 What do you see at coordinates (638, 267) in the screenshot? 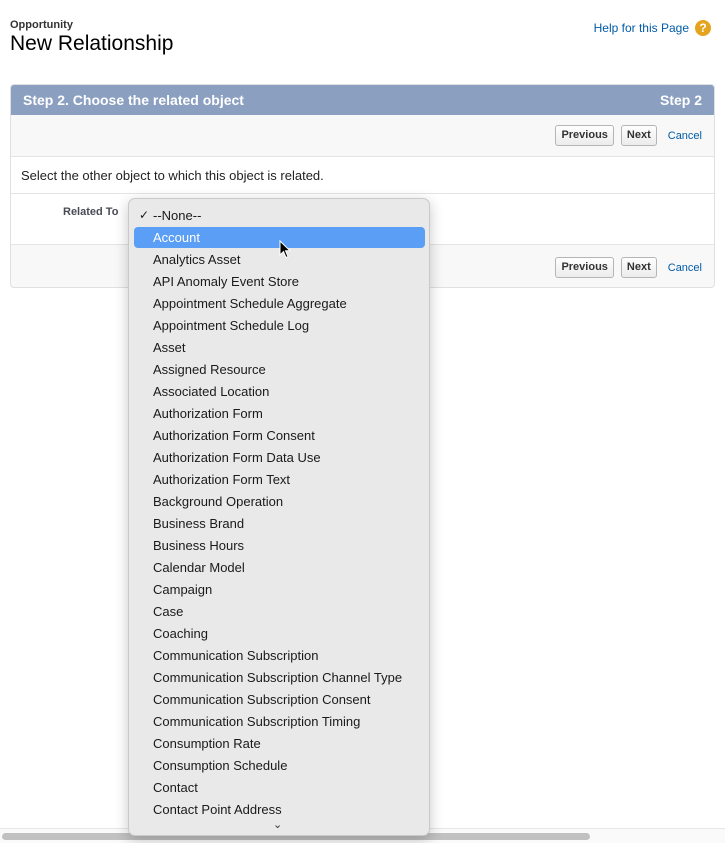
I see `next-button-bottom: Next` at bounding box center [638, 267].